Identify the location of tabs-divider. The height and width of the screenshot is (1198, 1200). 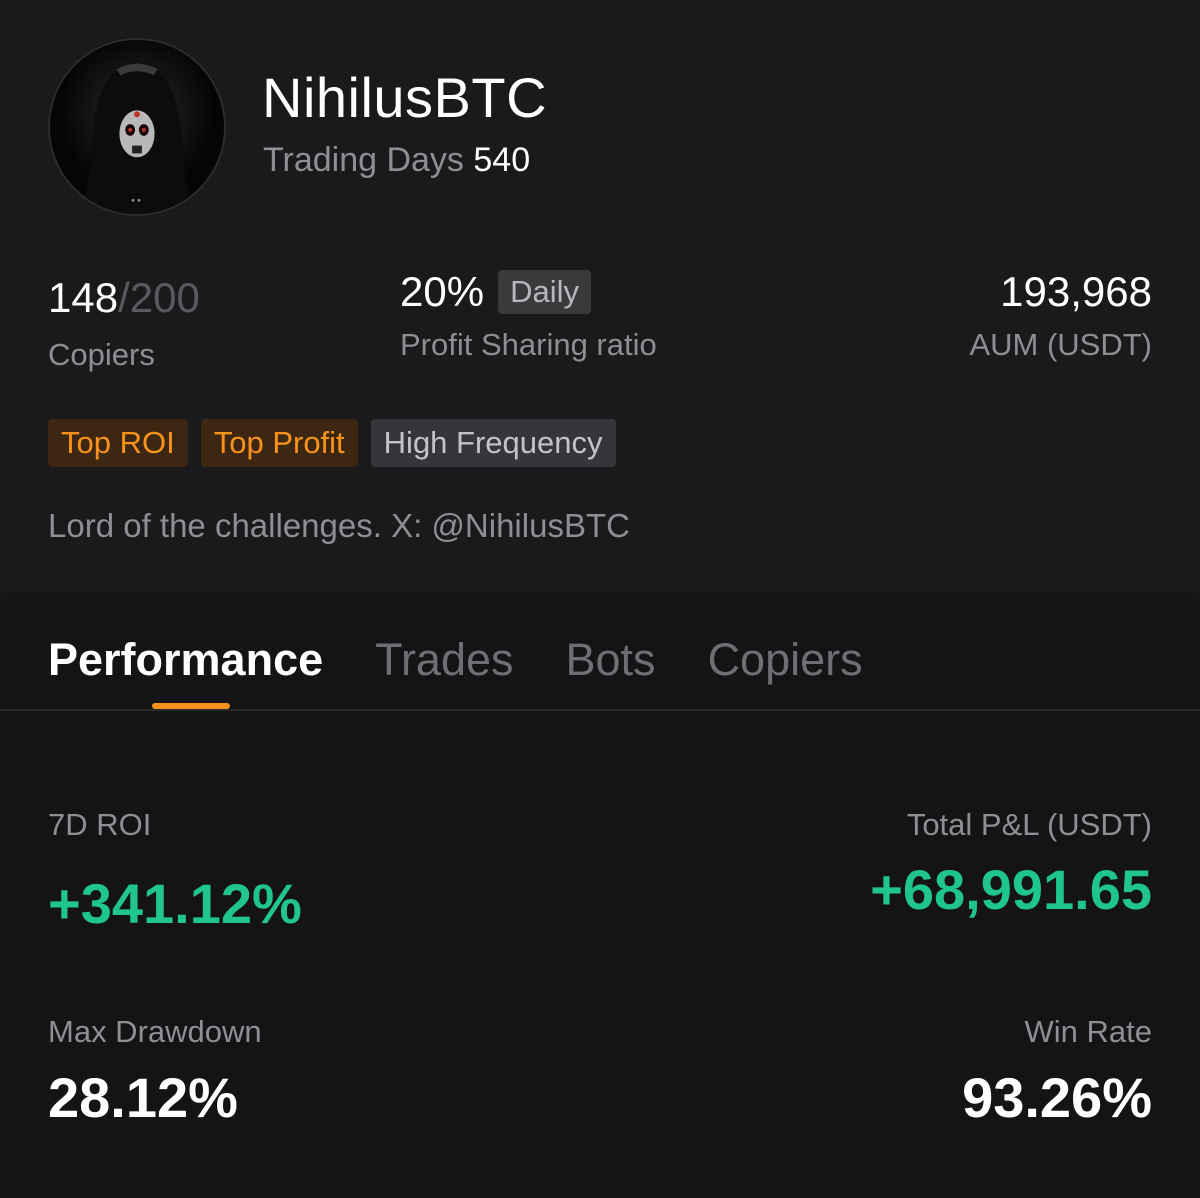
(600, 710).